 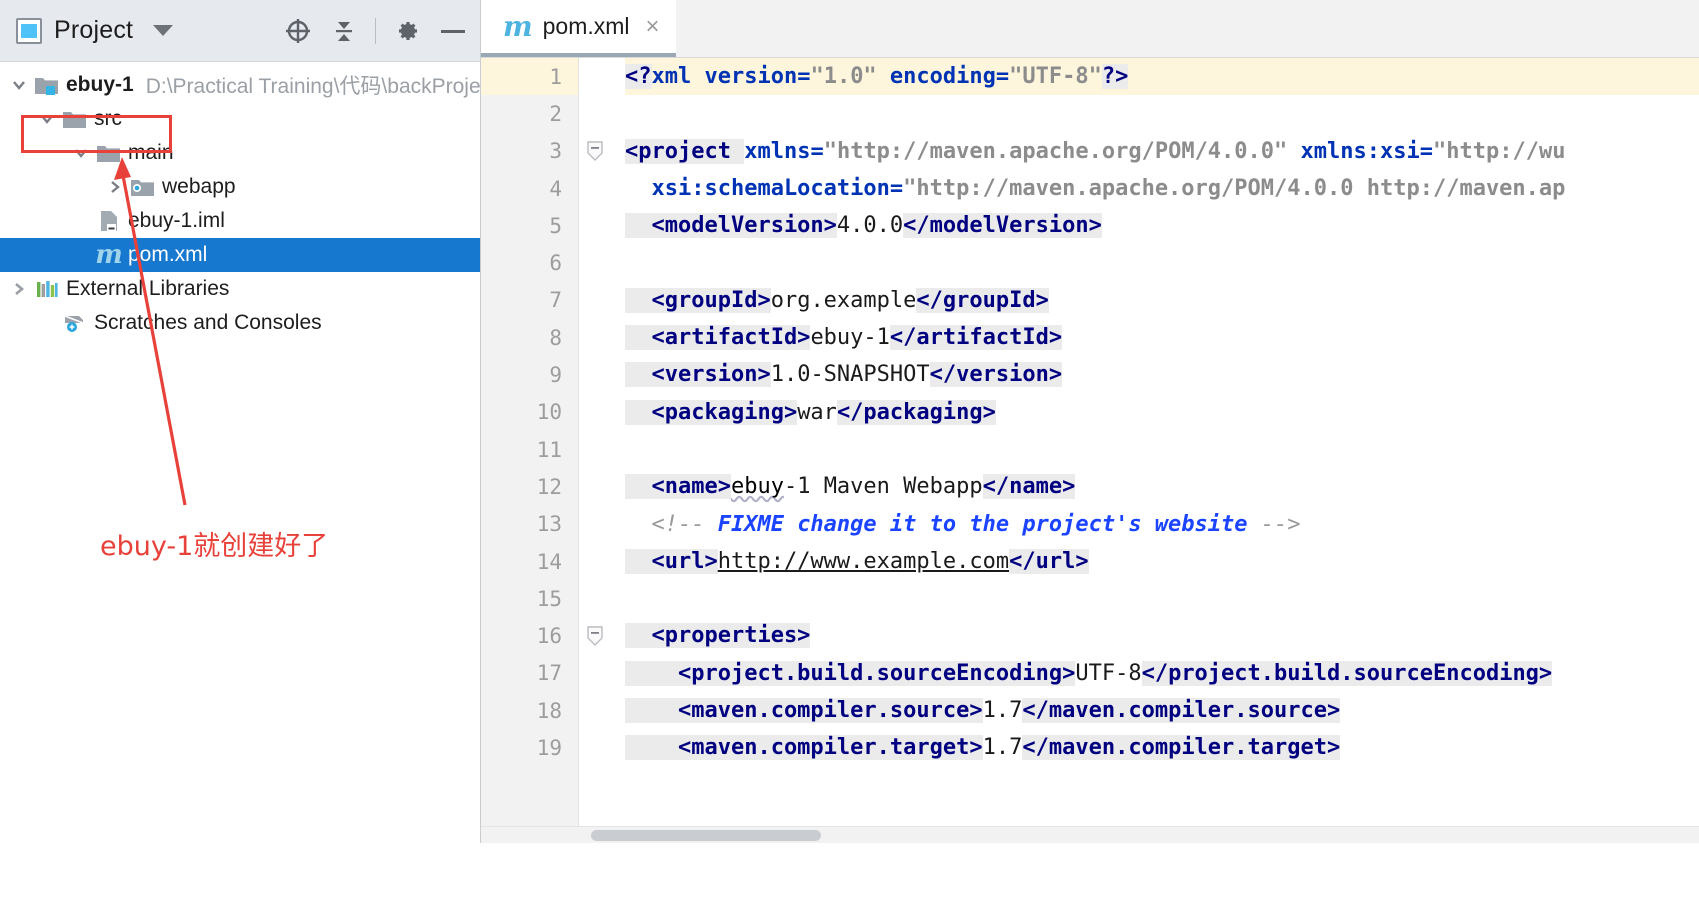 I want to click on line-number: 6, so click(x=555, y=263).